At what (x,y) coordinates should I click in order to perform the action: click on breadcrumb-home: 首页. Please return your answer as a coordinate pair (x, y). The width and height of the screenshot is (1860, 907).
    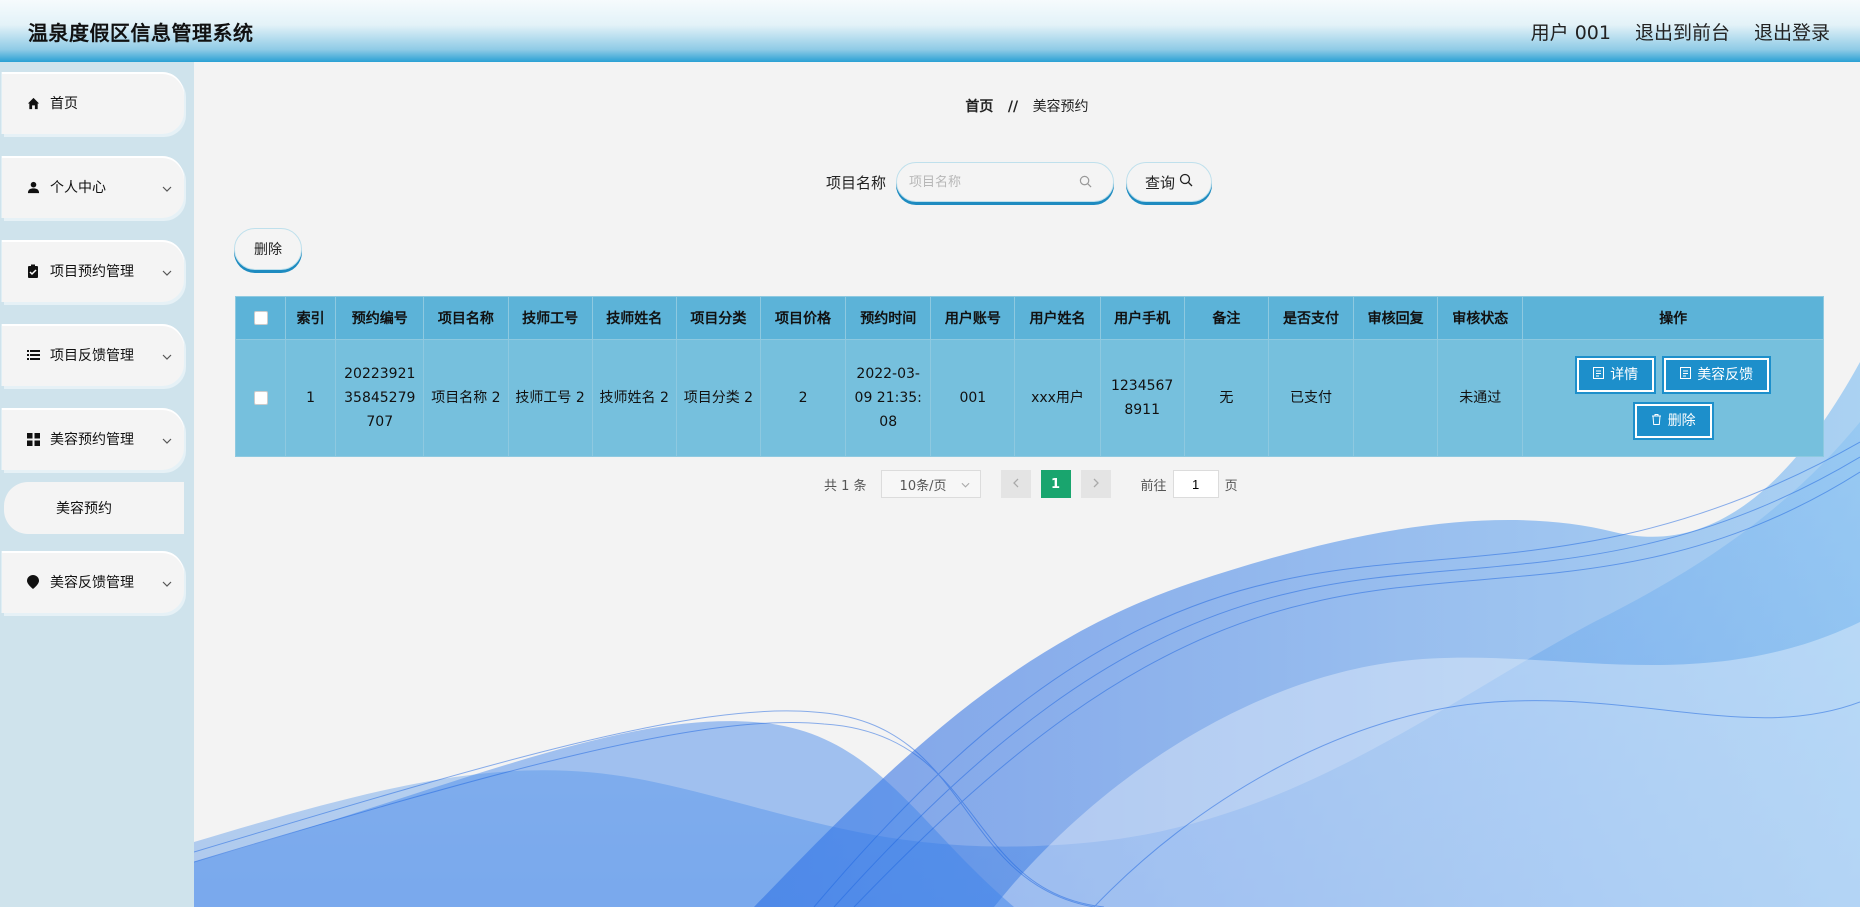
    Looking at the image, I should click on (979, 107).